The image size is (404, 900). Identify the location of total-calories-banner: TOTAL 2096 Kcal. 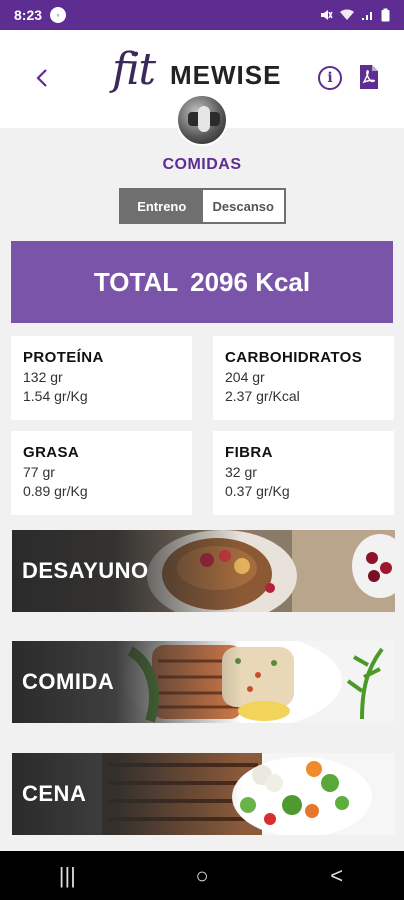
(202, 282).